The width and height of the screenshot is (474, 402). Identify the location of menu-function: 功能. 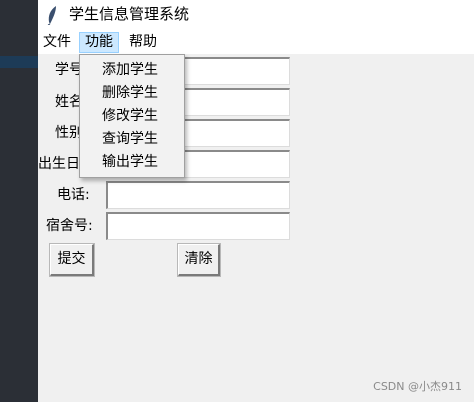
(99, 42).